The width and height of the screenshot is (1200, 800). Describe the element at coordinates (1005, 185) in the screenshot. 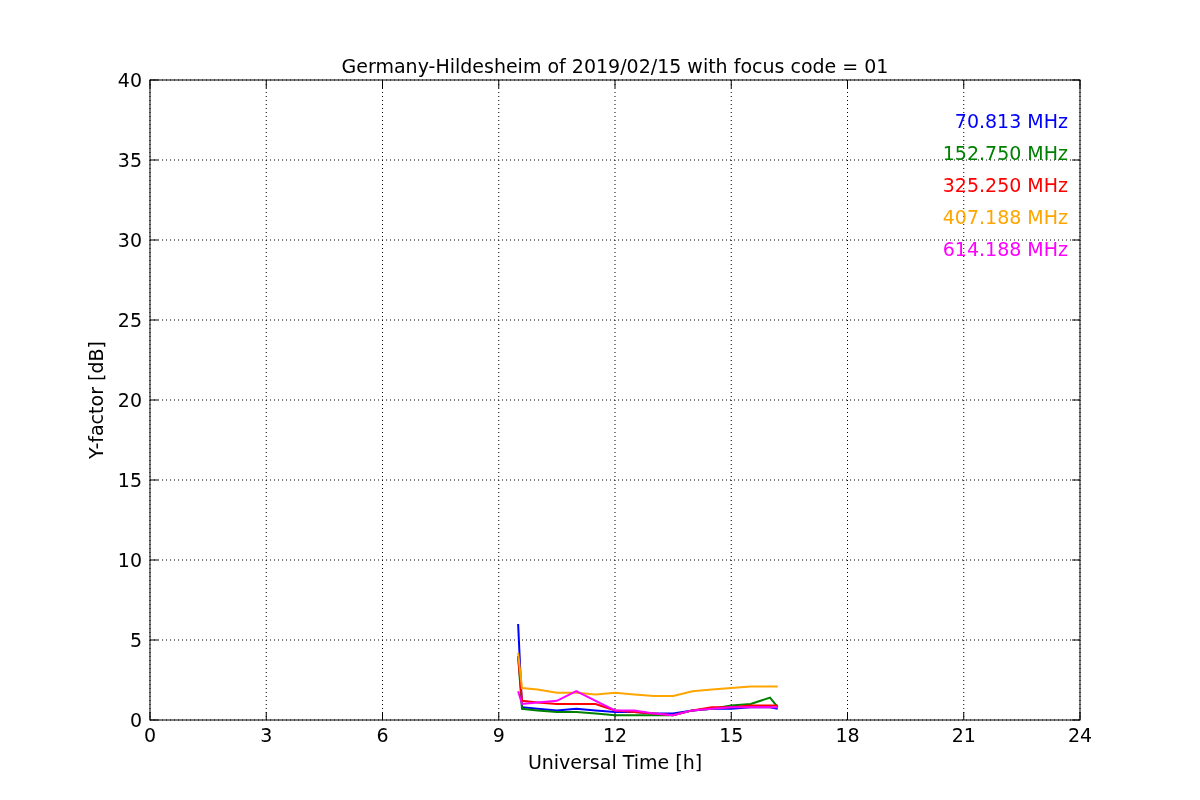

I see `legend-label: 325.250 MHz` at that location.